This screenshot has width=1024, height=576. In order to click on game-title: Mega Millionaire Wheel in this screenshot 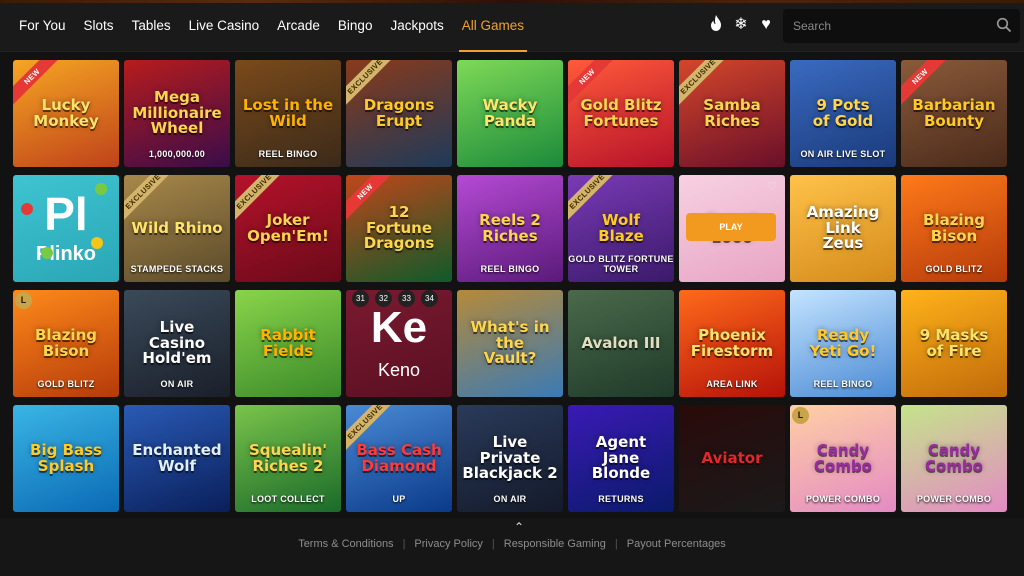, I will do `click(177, 112)`.